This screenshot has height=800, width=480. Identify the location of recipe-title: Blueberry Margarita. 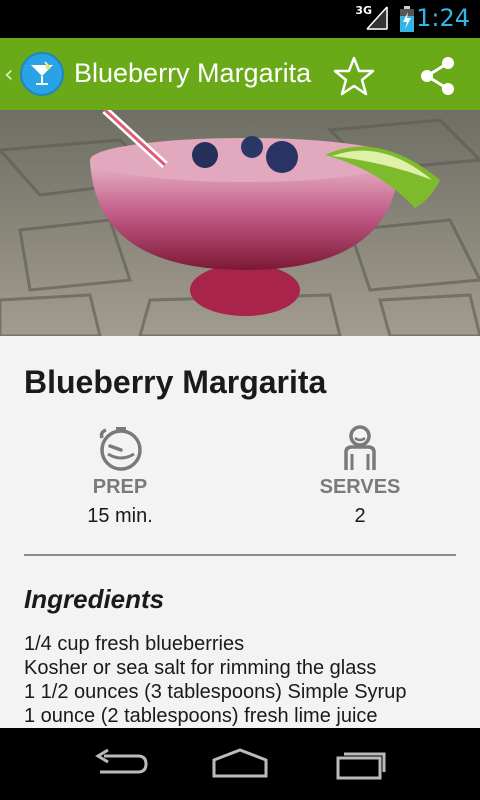
(175, 382).